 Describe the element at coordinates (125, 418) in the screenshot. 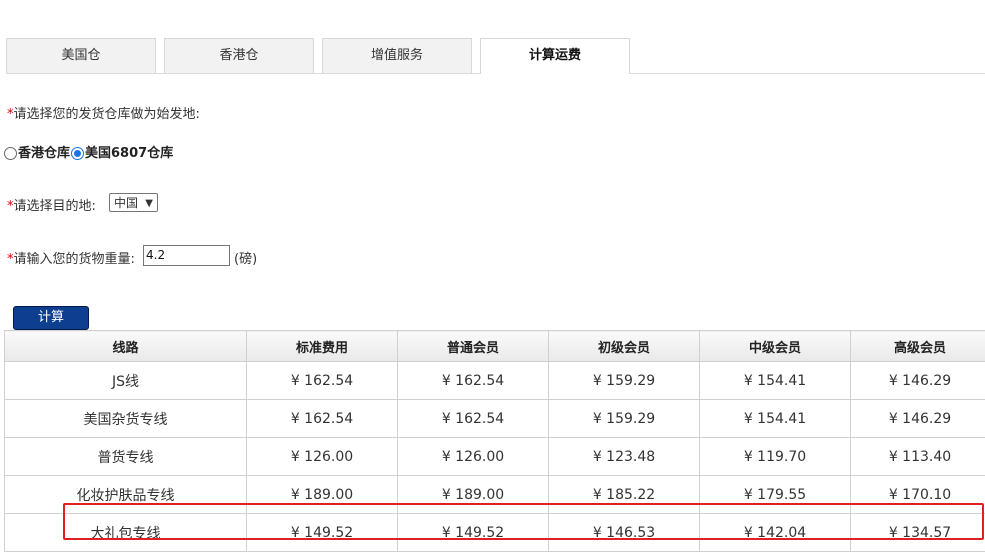

I see `route-cell: 美国杂货专线` at that location.